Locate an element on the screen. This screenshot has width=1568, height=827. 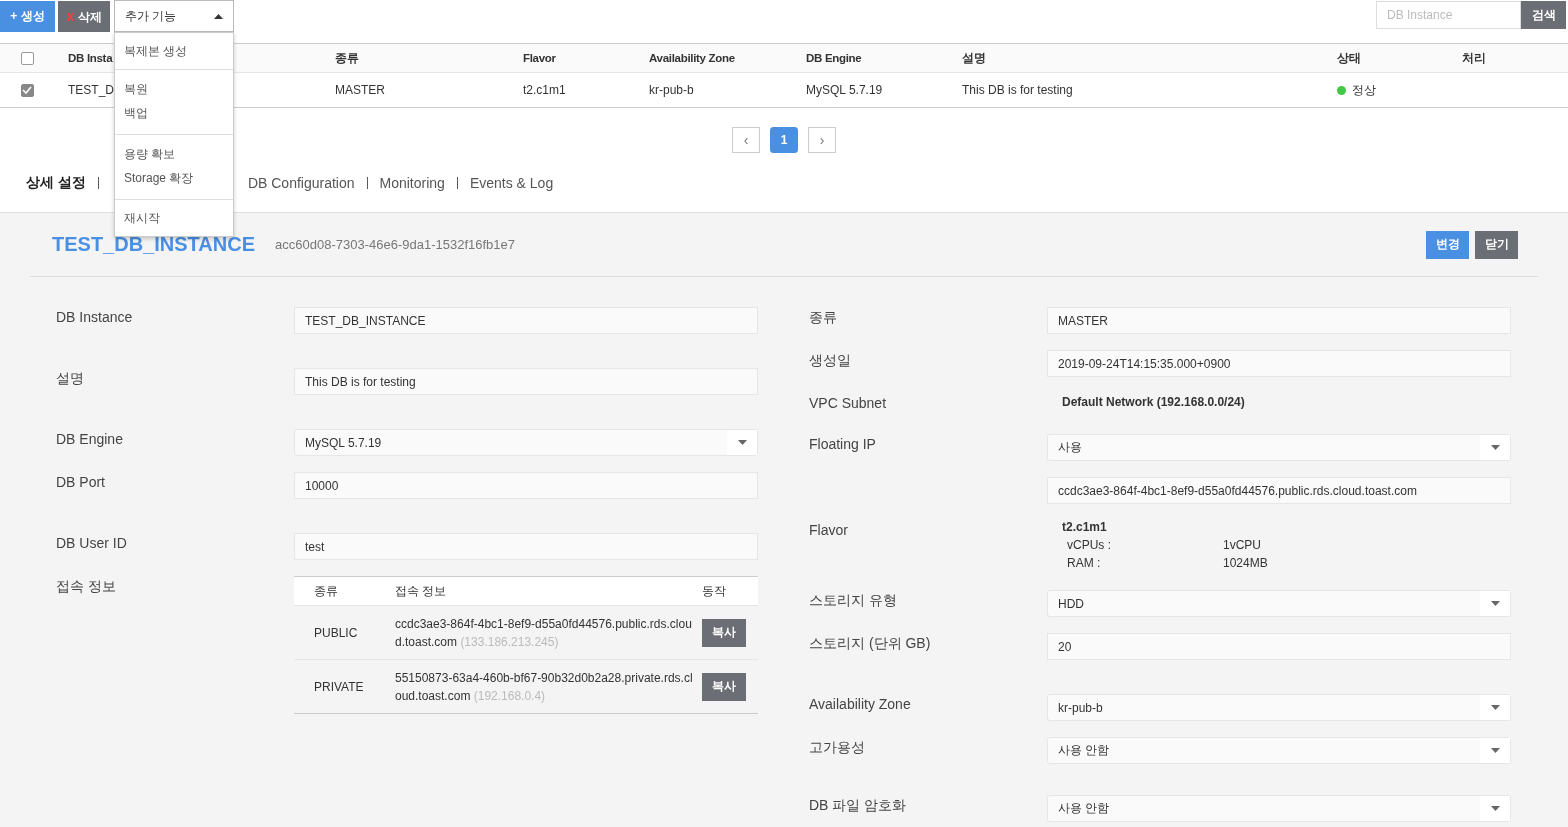
caret-icon is located at coordinates (218, 16).